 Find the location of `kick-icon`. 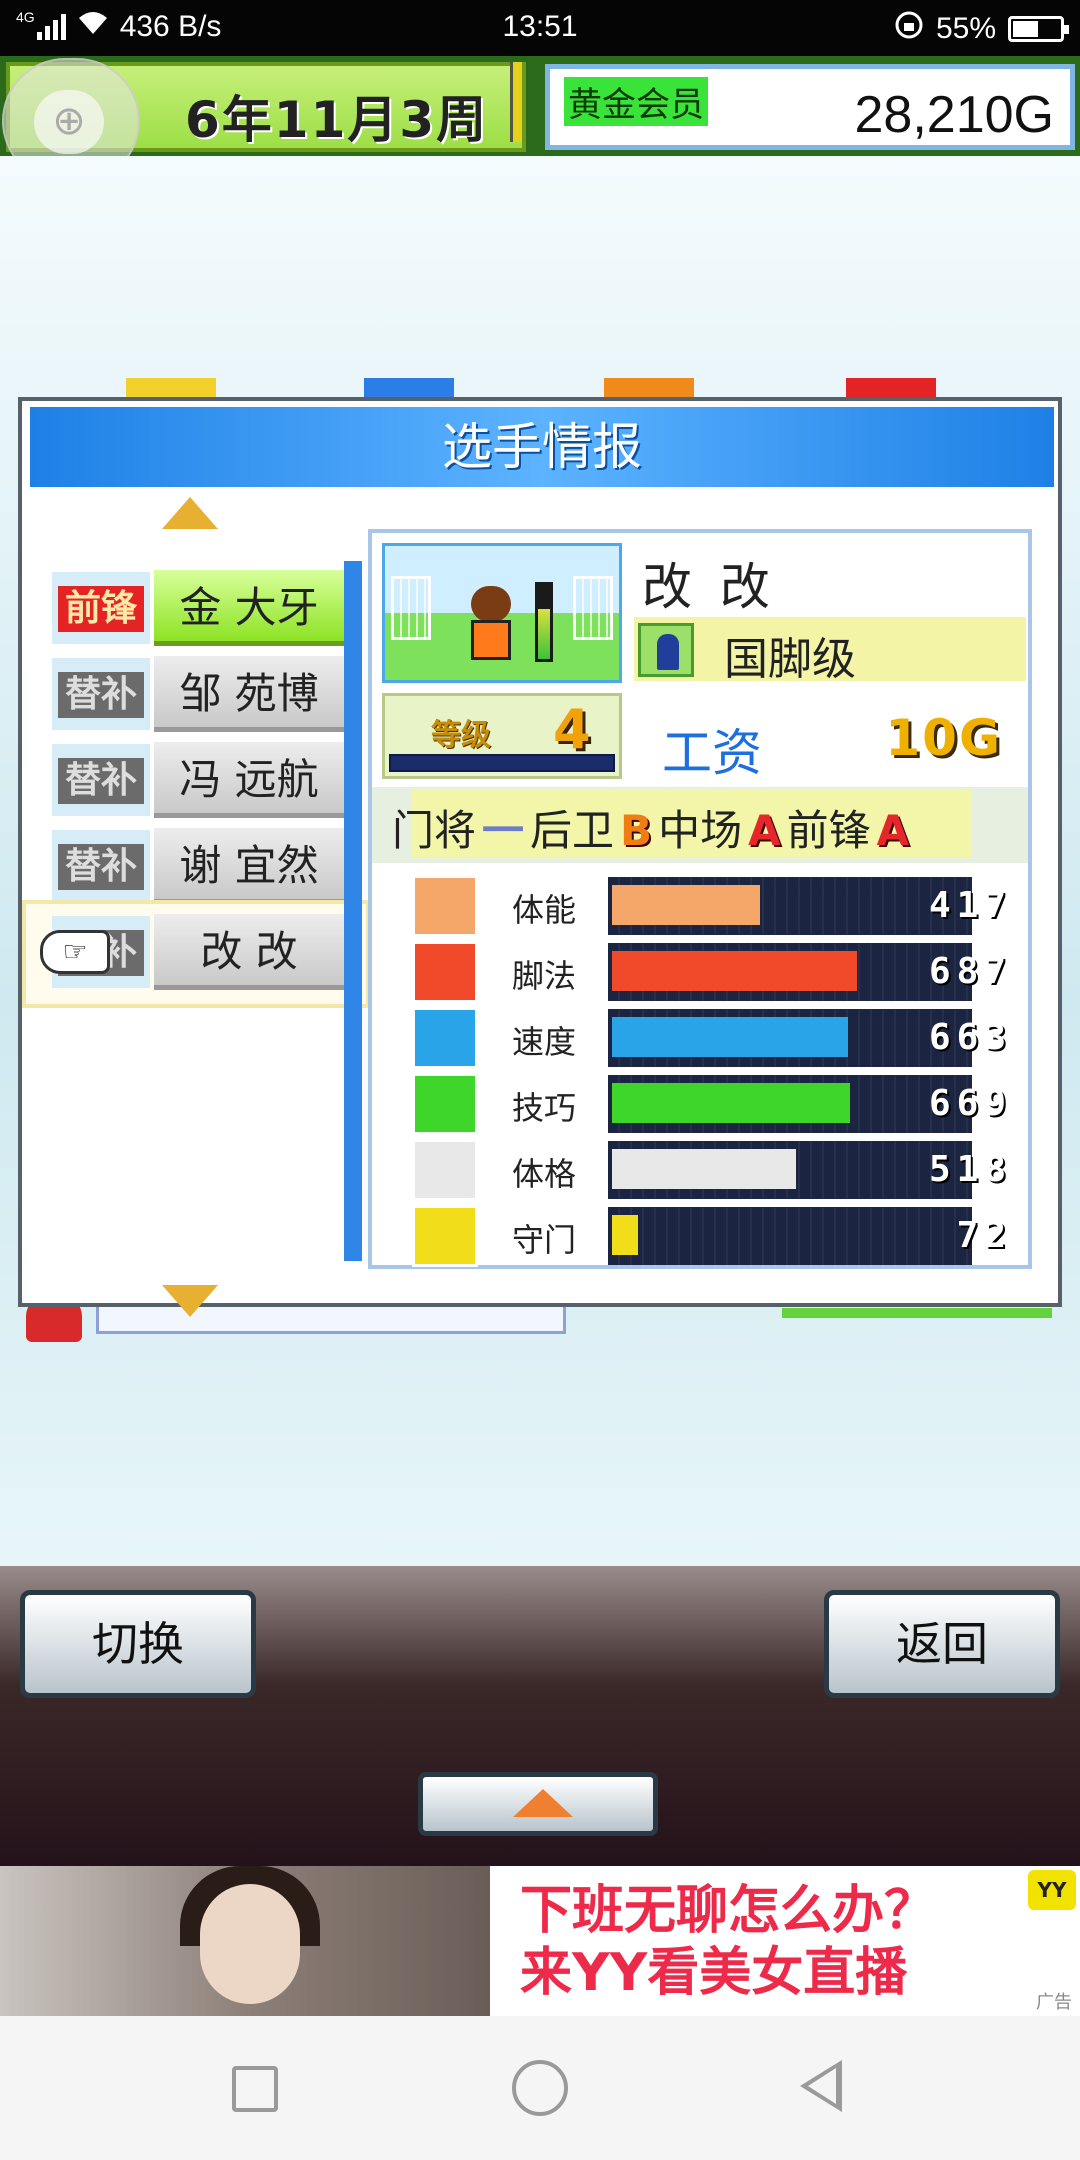

kick-icon is located at coordinates (445, 972).